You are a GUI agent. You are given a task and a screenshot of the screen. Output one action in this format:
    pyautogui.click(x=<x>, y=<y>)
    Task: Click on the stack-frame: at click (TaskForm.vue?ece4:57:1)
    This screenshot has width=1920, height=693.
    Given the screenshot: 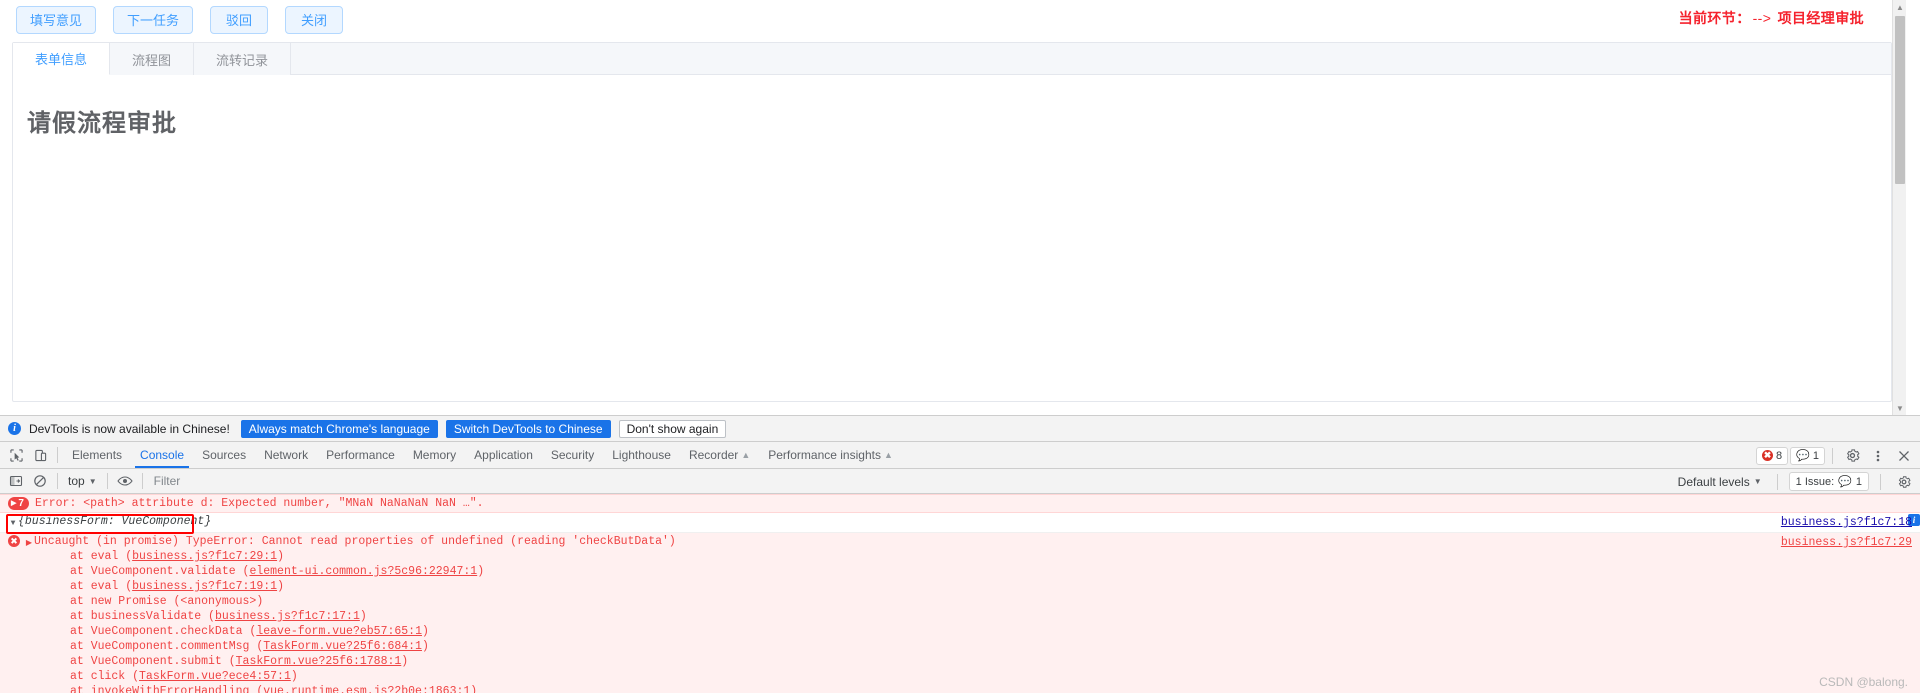 What is the action you would take?
    pyautogui.click(x=977, y=676)
    